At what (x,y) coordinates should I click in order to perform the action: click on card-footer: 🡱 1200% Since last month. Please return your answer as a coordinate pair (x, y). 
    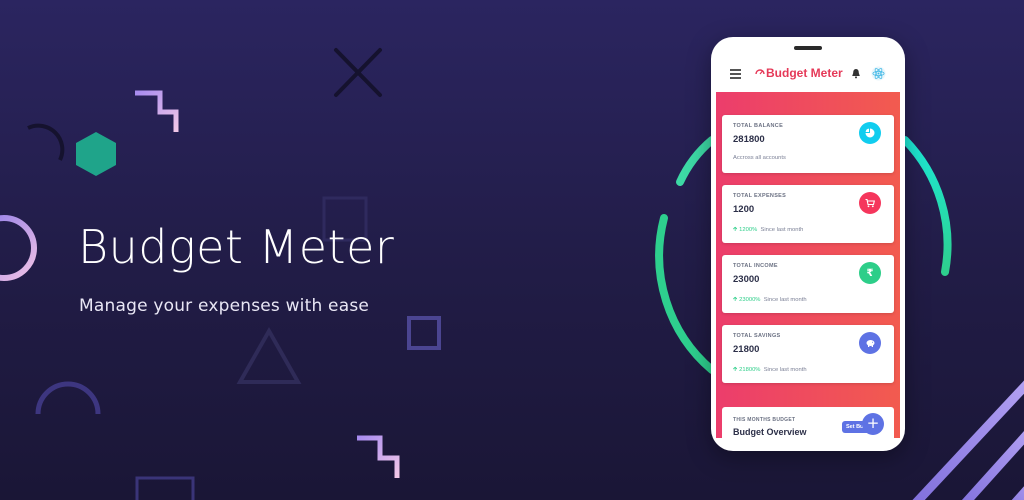
    Looking at the image, I should click on (768, 230).